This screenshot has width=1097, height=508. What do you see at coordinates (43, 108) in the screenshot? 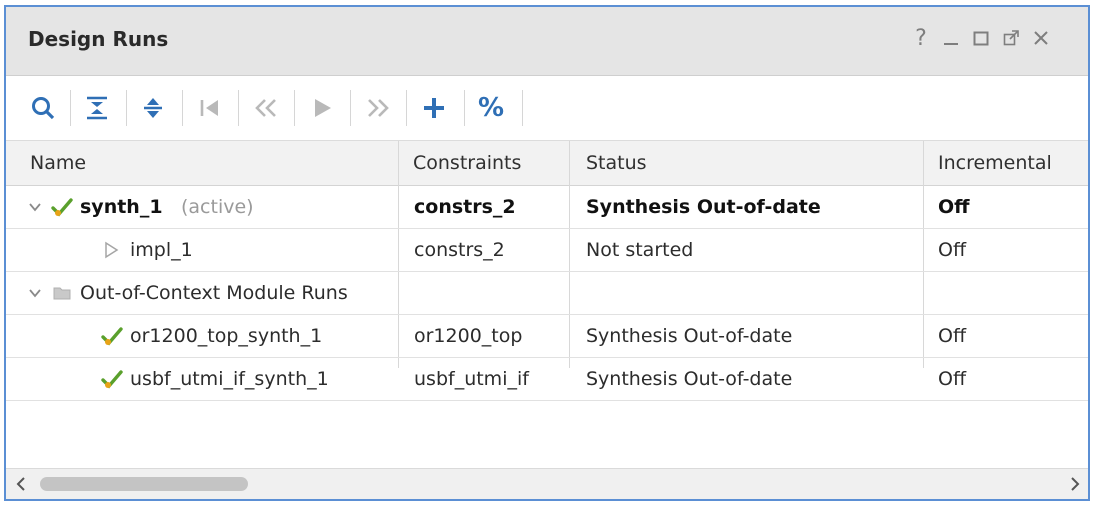
I see `search-icon` at bounding box center [43, 108].